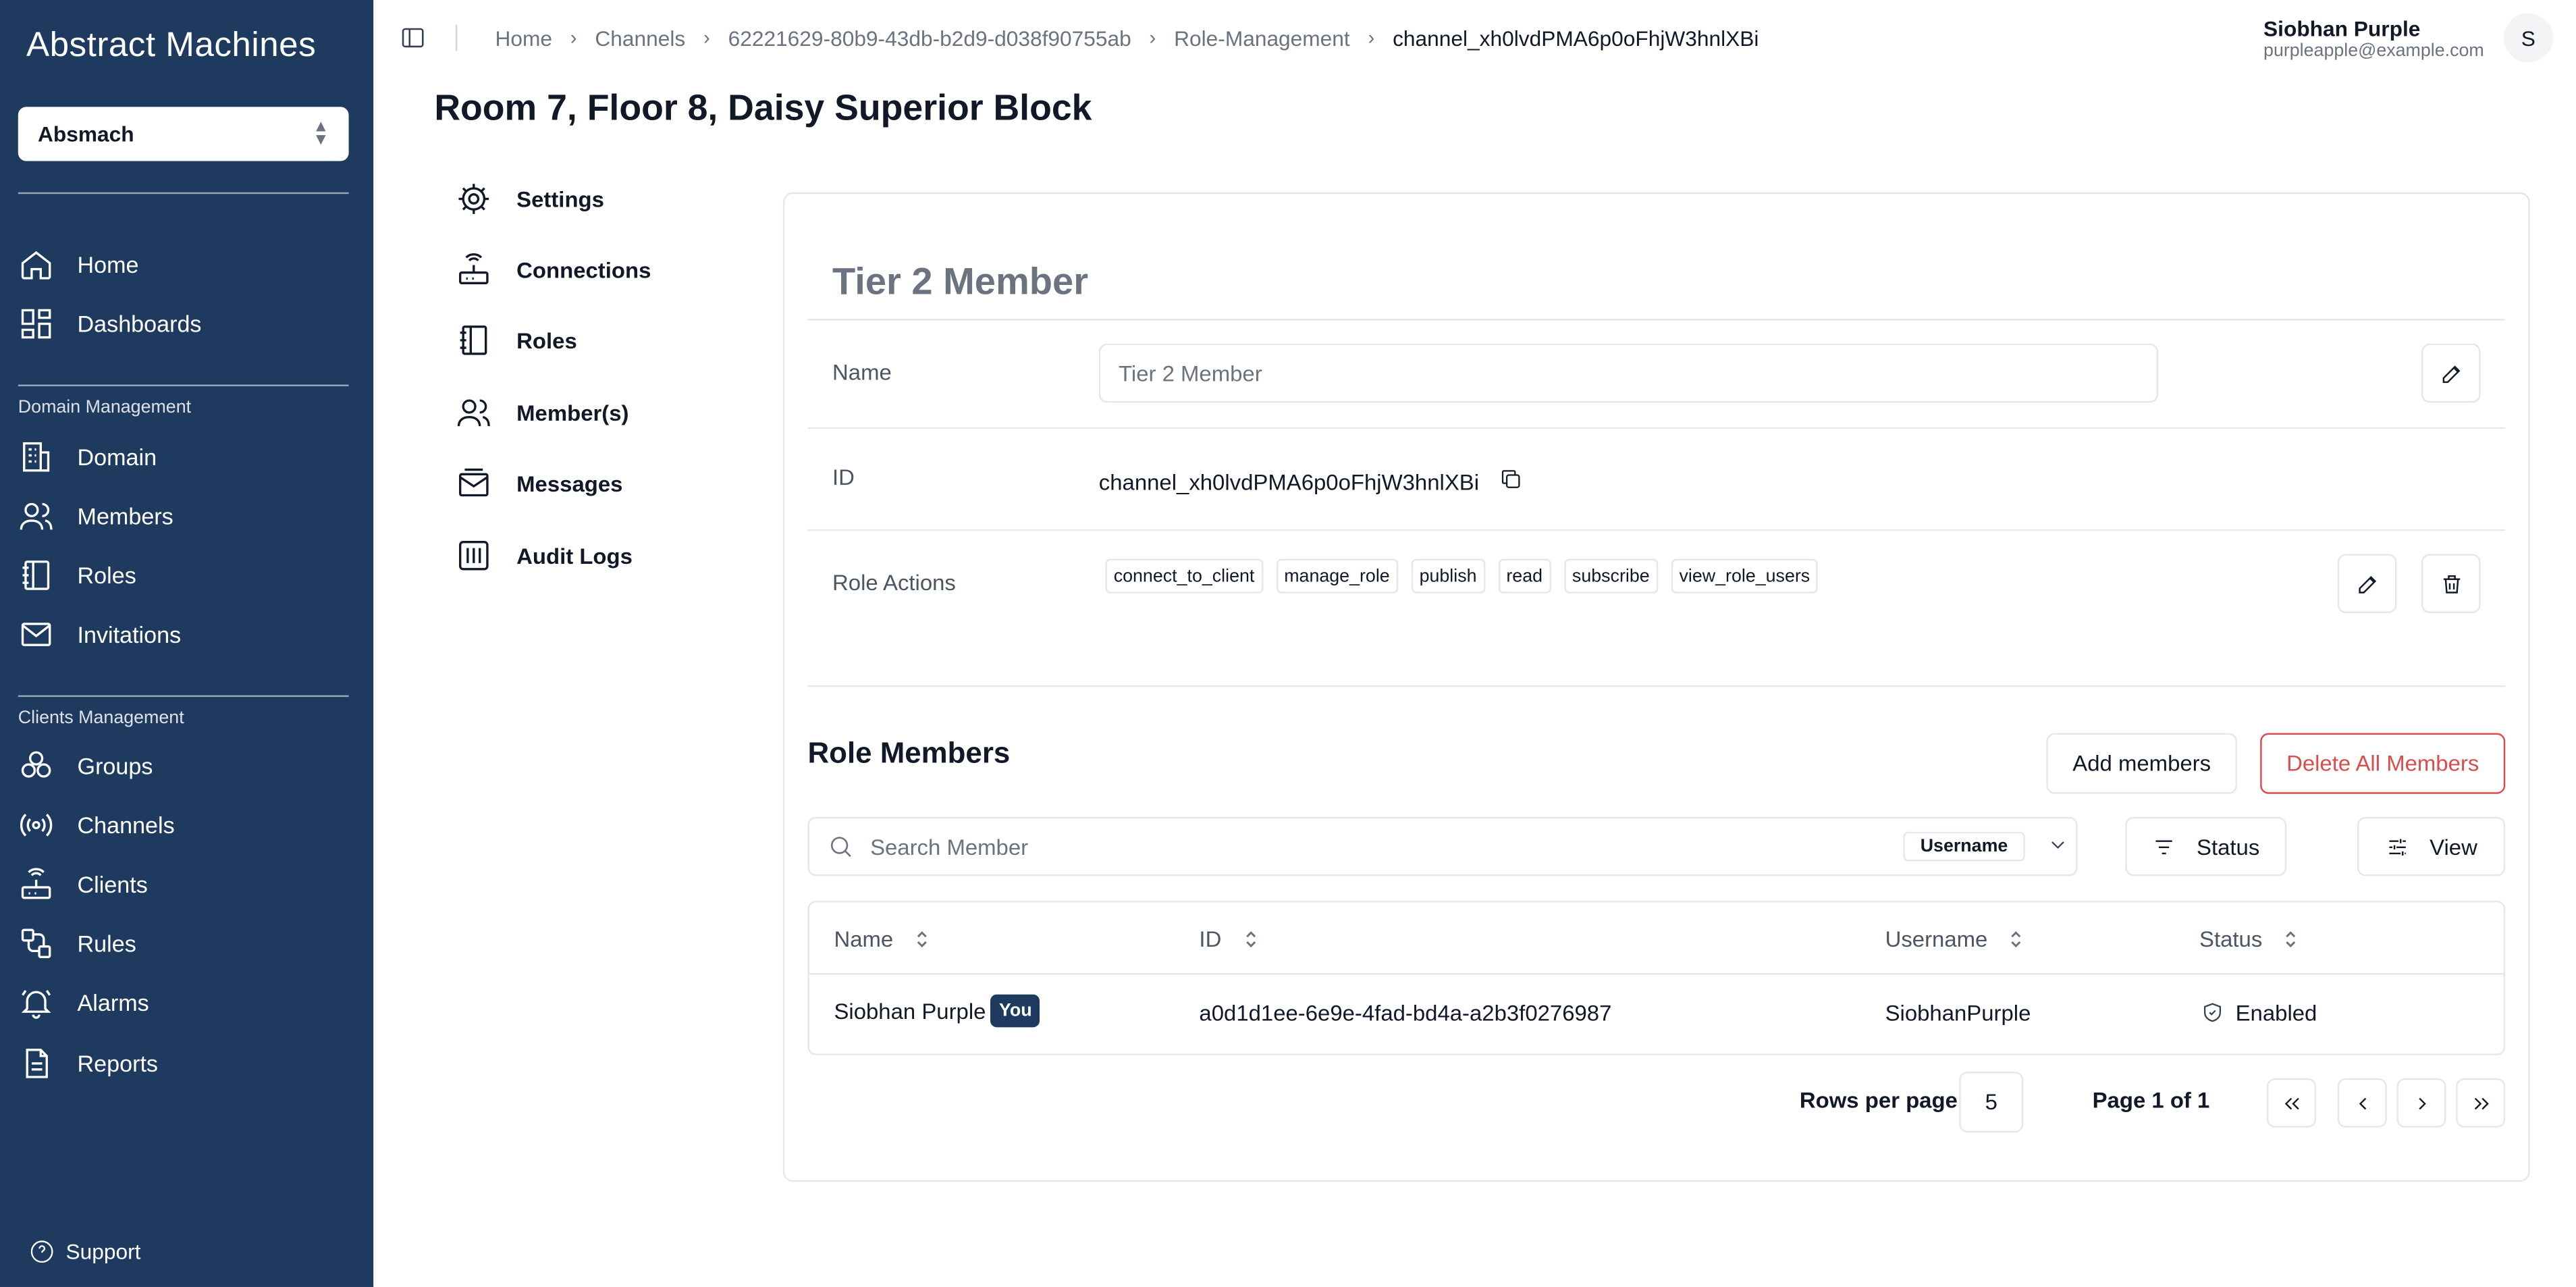  What do you see at coordinates (1015, 1011) in the screenshot?
I see `you-badge: You` at bounding box center [1015, 1011].